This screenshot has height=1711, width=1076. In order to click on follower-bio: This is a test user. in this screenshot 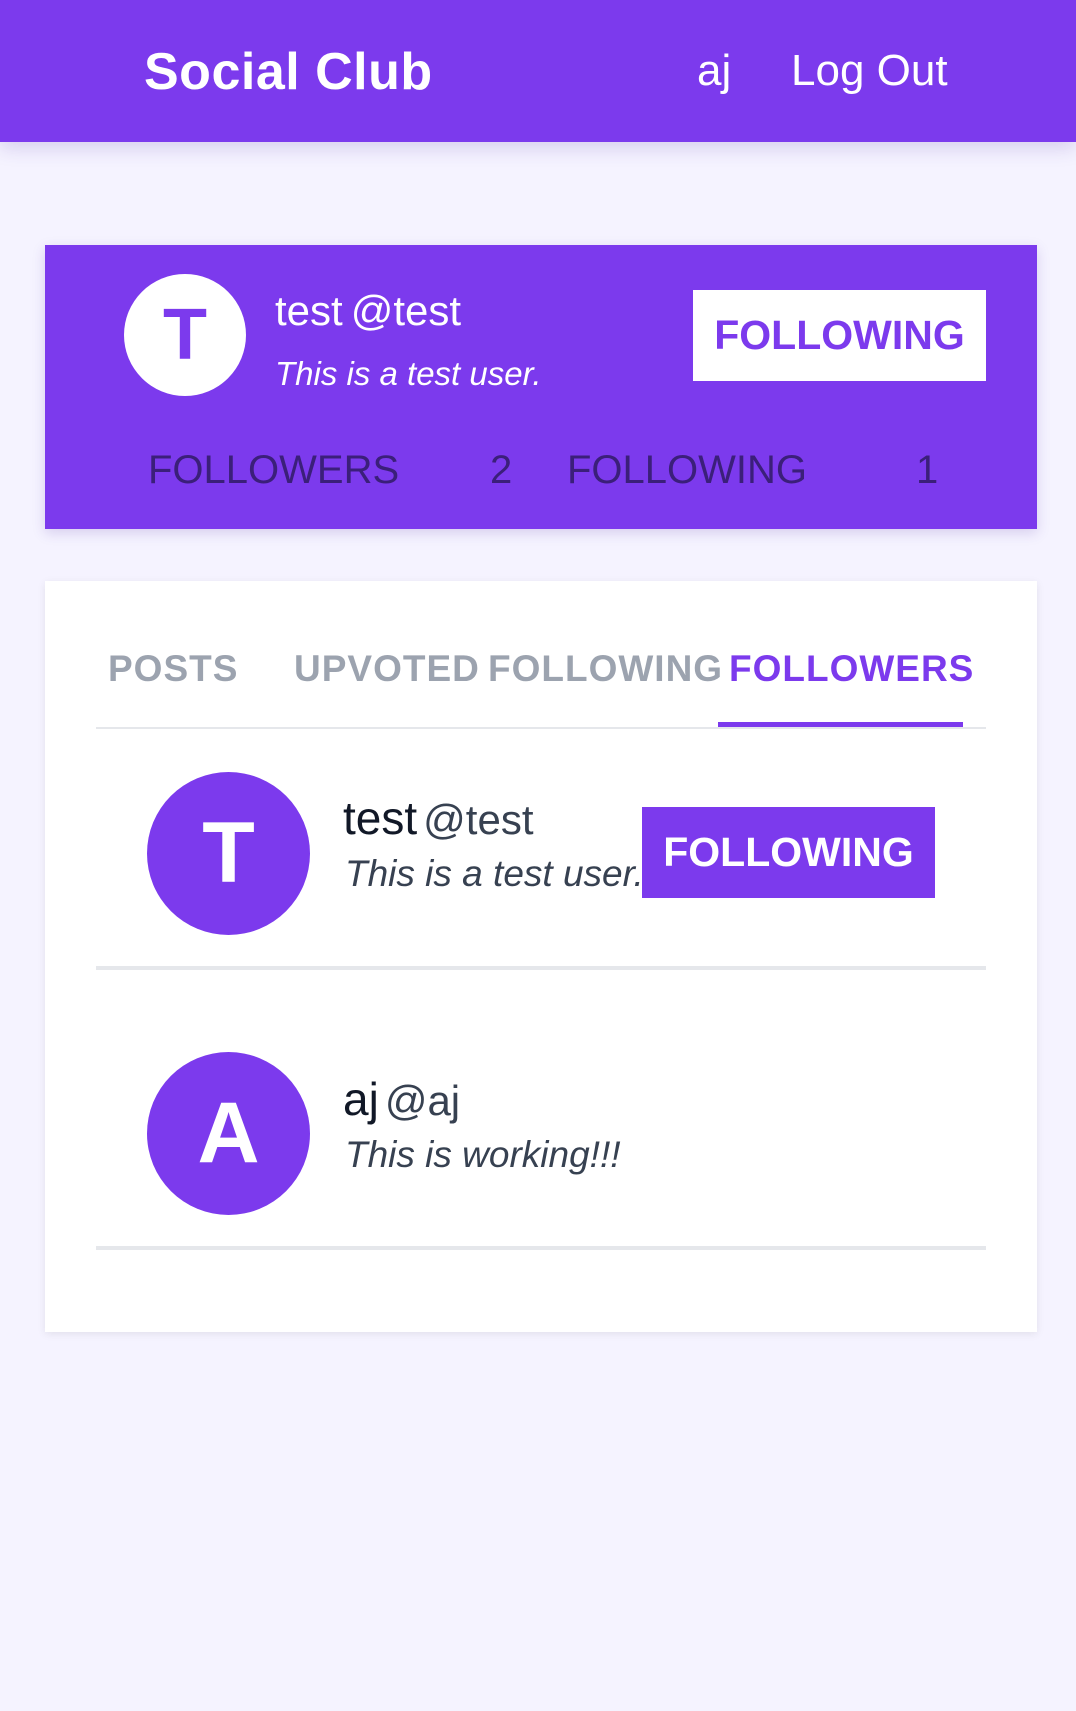, I will do `click(494, 873)`.